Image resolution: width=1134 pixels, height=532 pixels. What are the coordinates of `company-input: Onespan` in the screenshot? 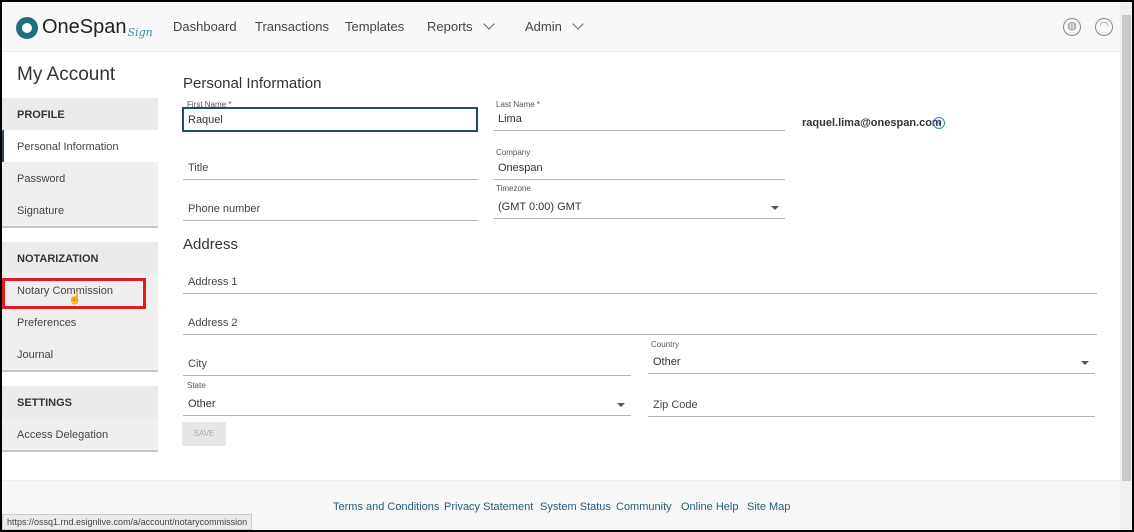 It's located at (639, 168).